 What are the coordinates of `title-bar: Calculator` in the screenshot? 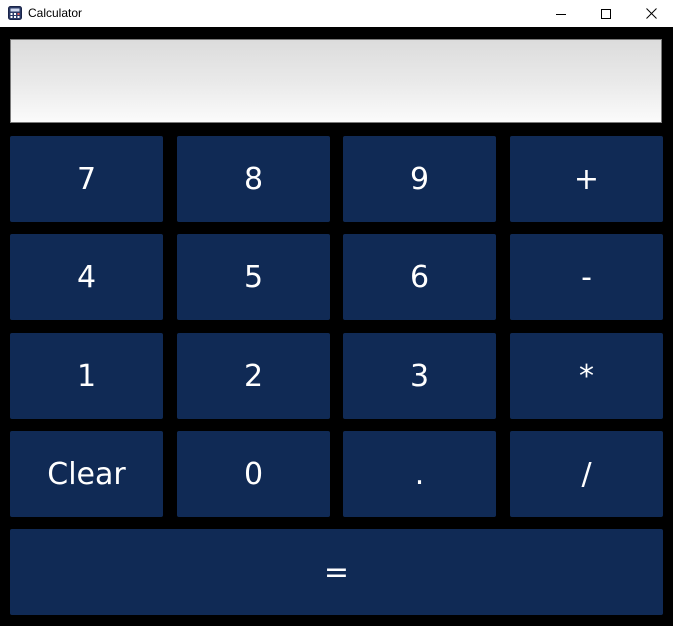 It's located at (336, 13).